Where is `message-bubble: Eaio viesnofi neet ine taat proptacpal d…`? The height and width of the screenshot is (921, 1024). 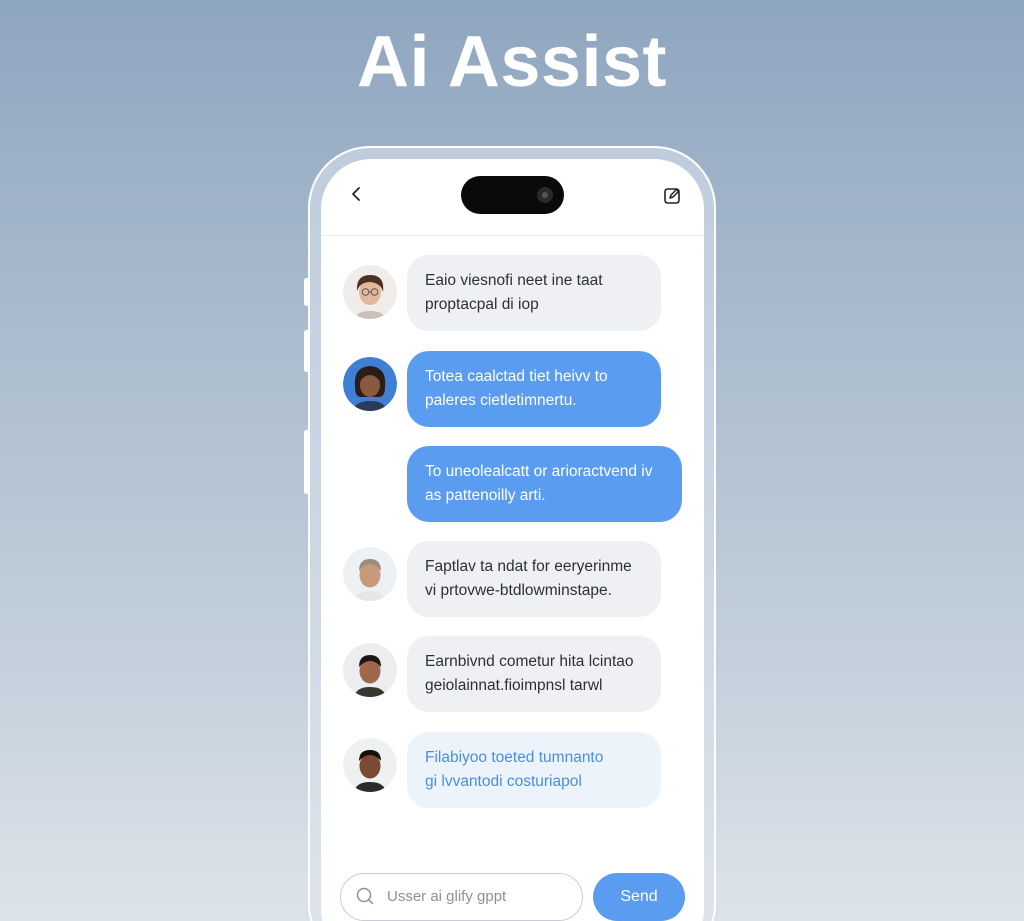
message-bubble: Eaio viesnofi neet ine taat proptacpal d… is located at coordinates (534, 293).